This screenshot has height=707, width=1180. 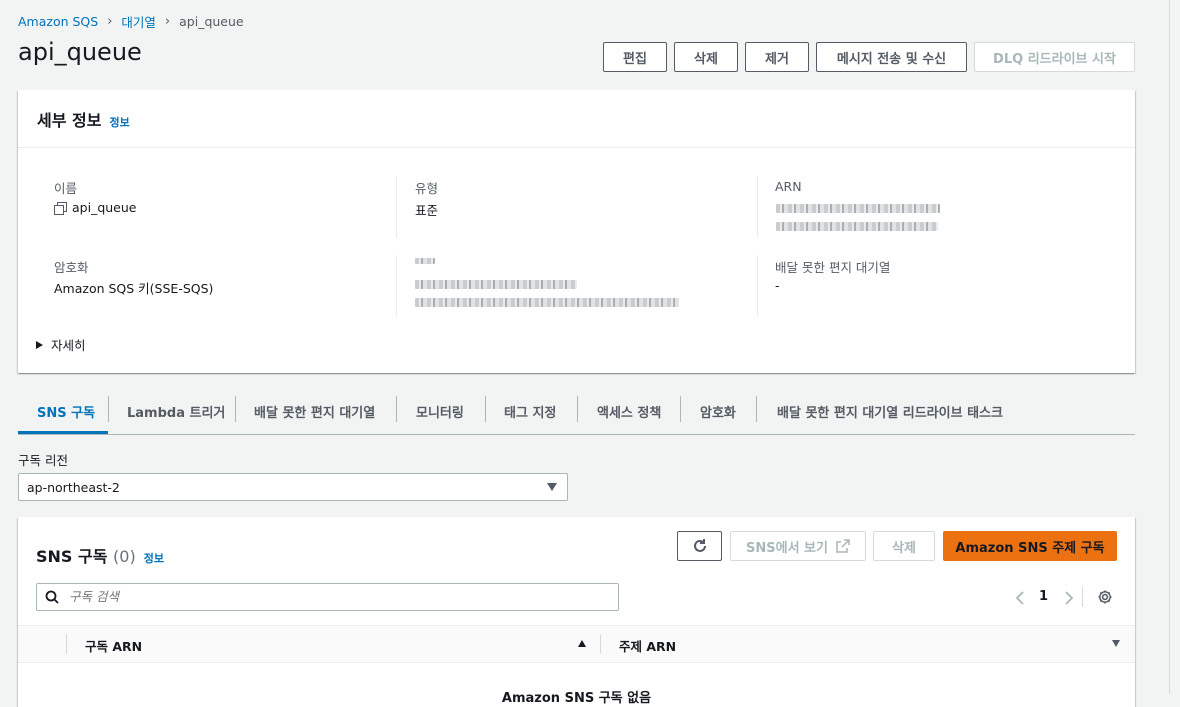 What do you see at coordinates (314, 411) in the screenshot?
I see `tab-dead-letter-queue: 배달 못한 편지 대기열` at bounding box center [314, 411].